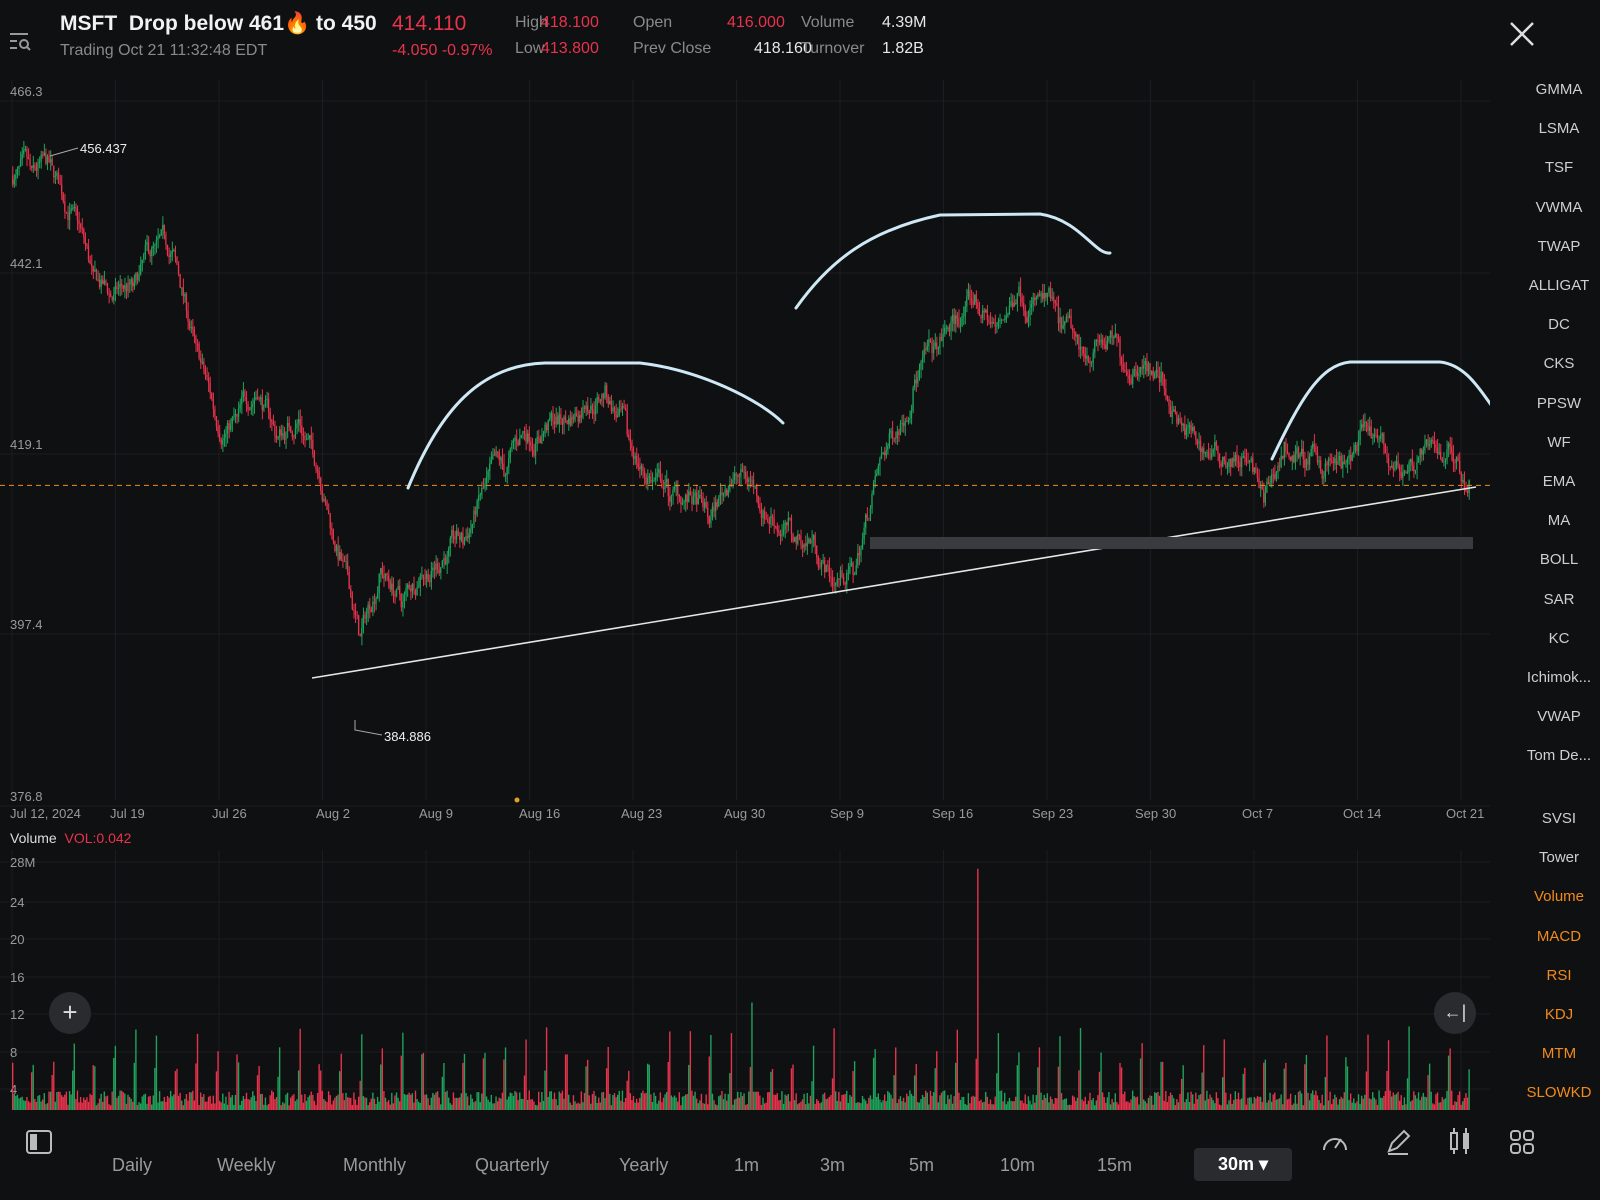 The width and height of the screenshot is (1600, 1200). Describe the element at coordinates (746, 1165) in the screenshot. I see `timeframe-1m: 1m` at that location.